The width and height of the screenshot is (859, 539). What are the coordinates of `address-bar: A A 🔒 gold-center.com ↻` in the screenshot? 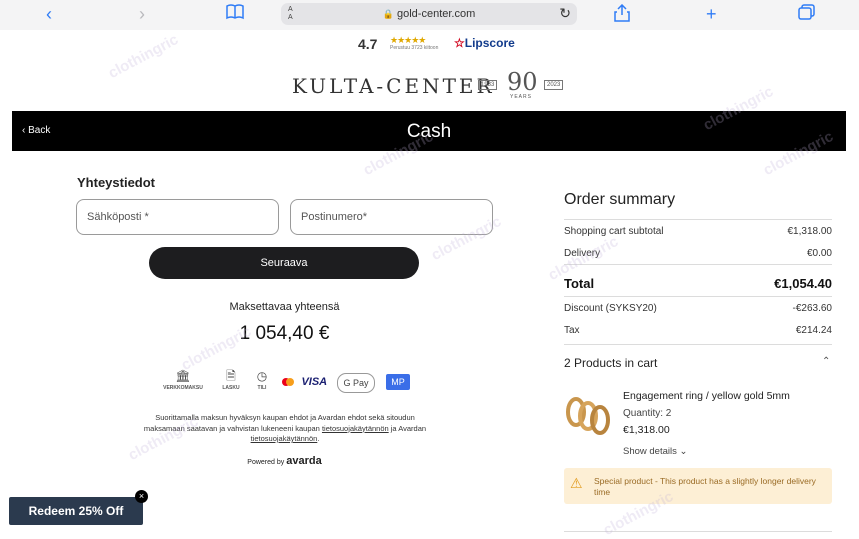 It's located at (429, 14).